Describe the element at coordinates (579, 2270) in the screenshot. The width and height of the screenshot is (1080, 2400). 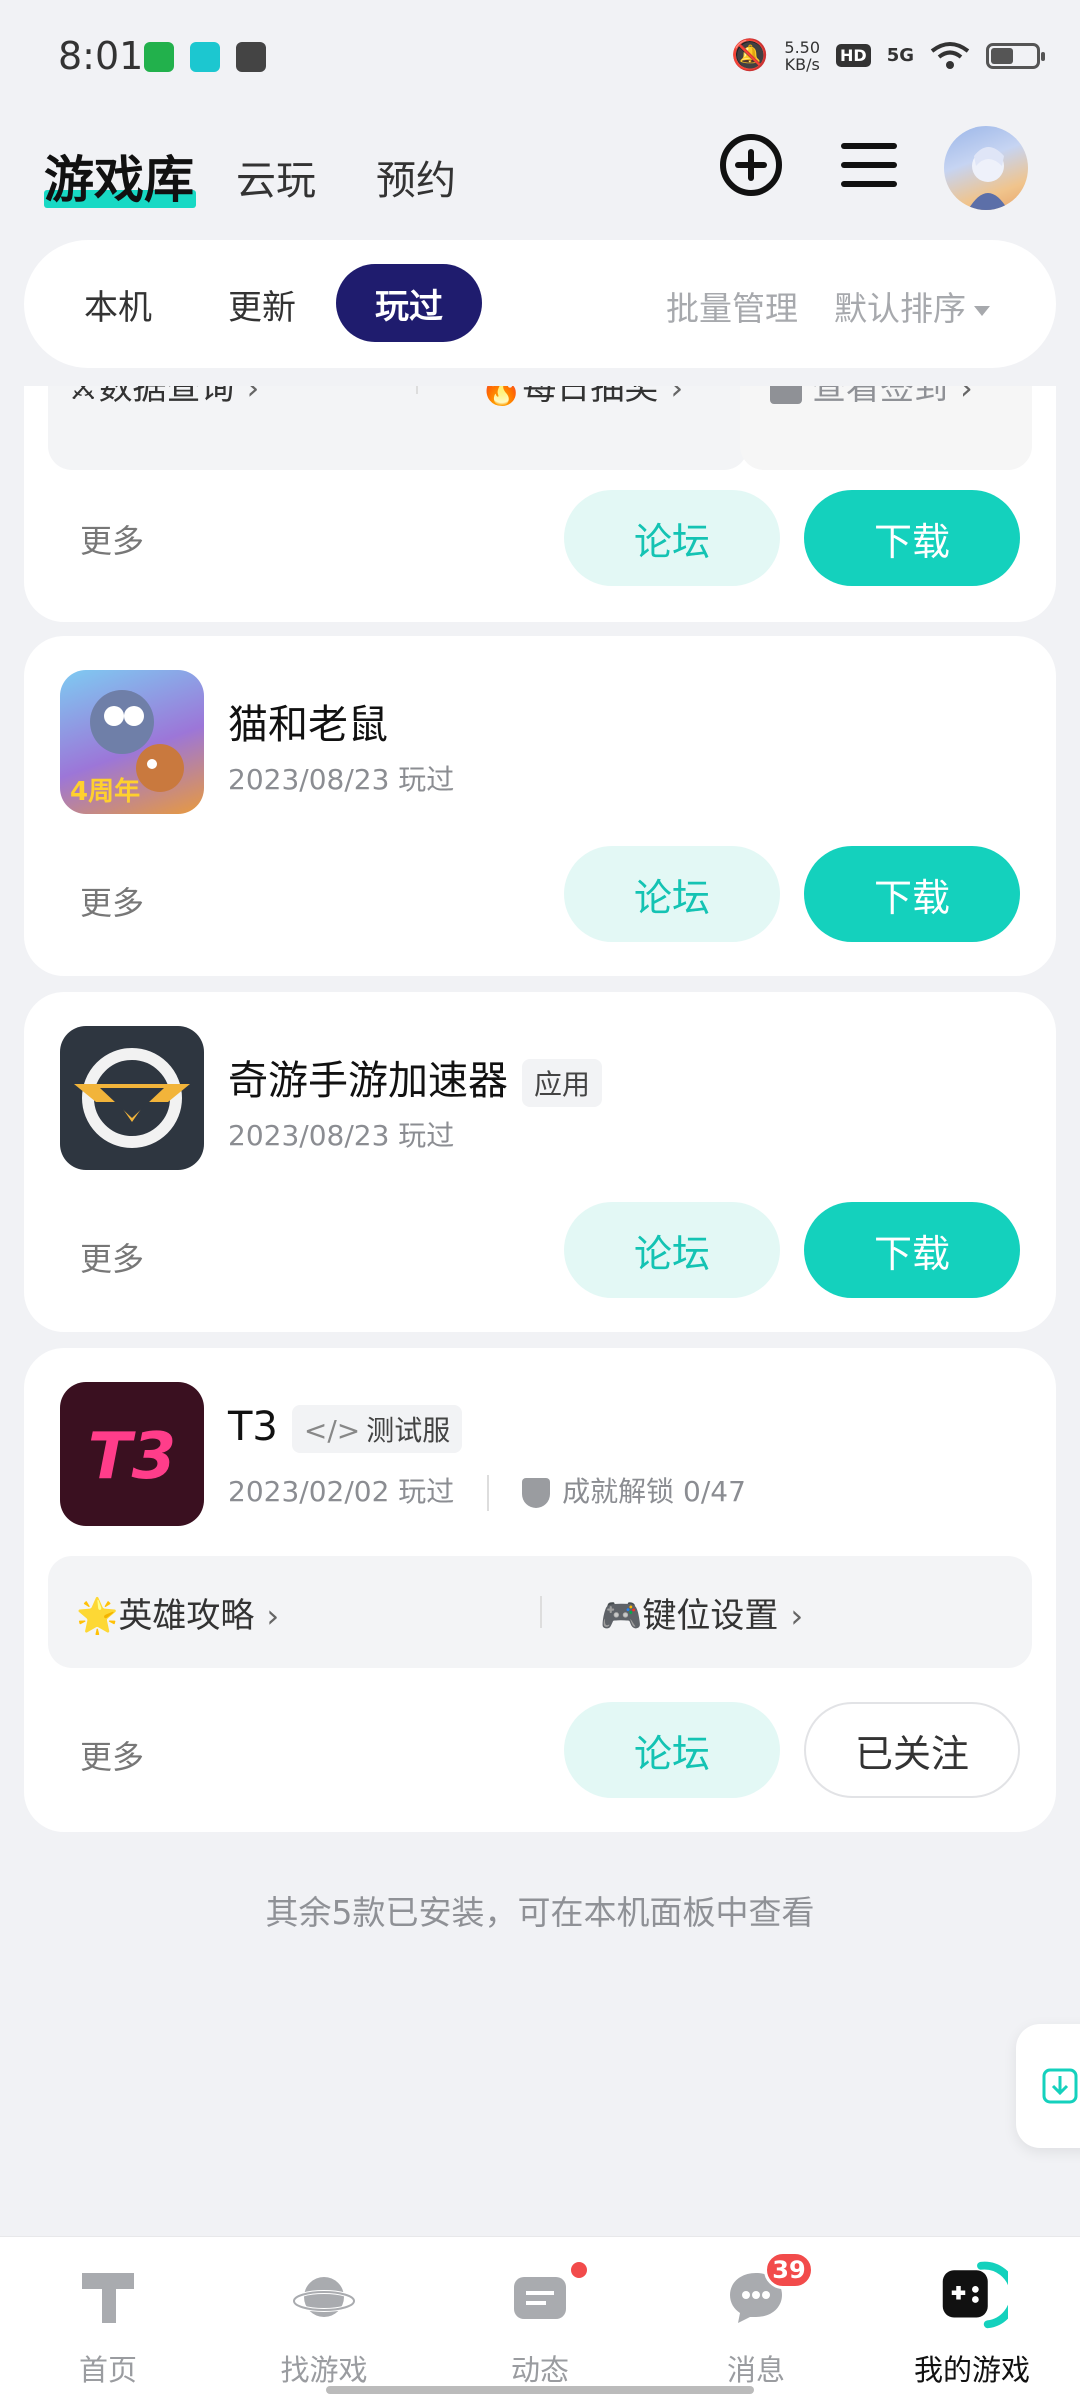
I see `notification-dot` at that location.